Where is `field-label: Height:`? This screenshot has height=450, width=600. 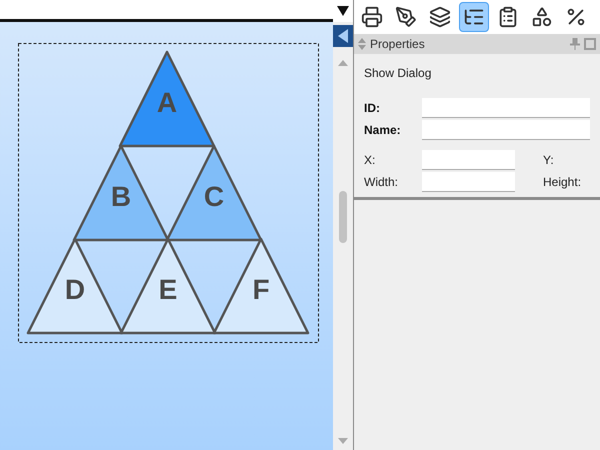
field-label: Height: is located at coordinates (562, 182).